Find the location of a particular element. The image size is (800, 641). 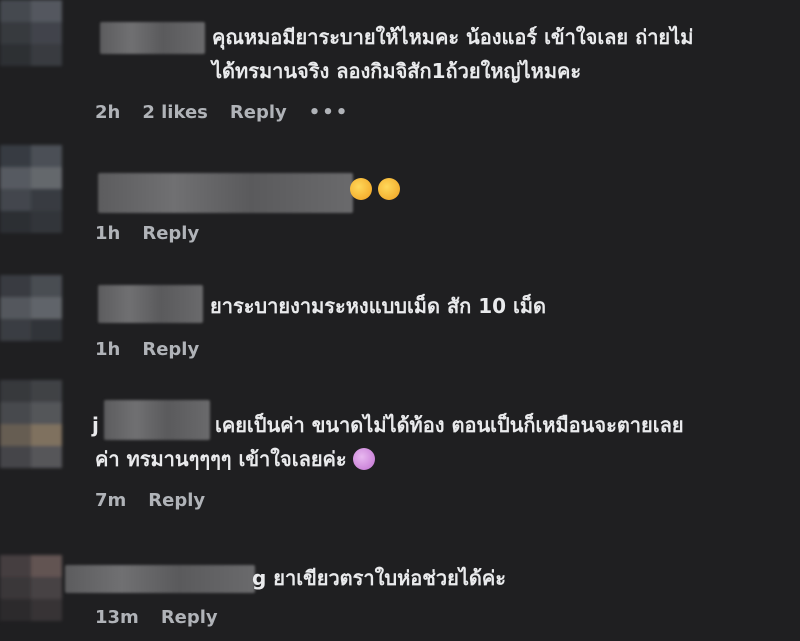

comment-text-line-2-row: ค่า ทรมานๆๆๆๆ เข้าใจเลยค่ะ is located at coordinates (235, 459).